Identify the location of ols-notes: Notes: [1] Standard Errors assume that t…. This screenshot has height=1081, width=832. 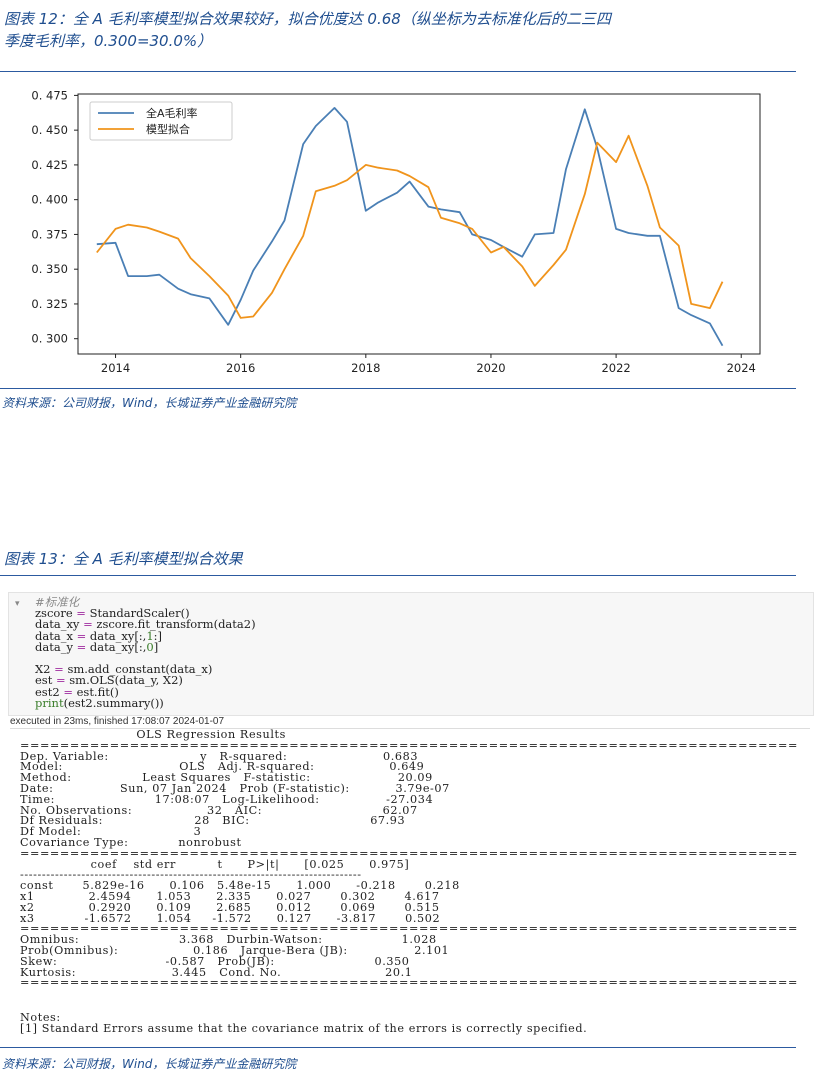
(304, 1023).